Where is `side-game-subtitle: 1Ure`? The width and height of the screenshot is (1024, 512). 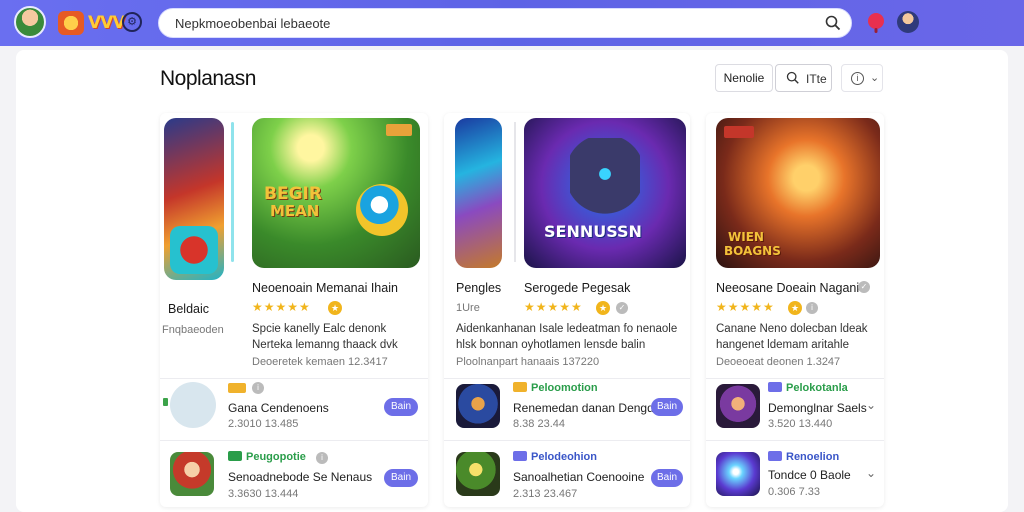 side-game-subtitle: 1Ure is located at coordinates (468, 308).